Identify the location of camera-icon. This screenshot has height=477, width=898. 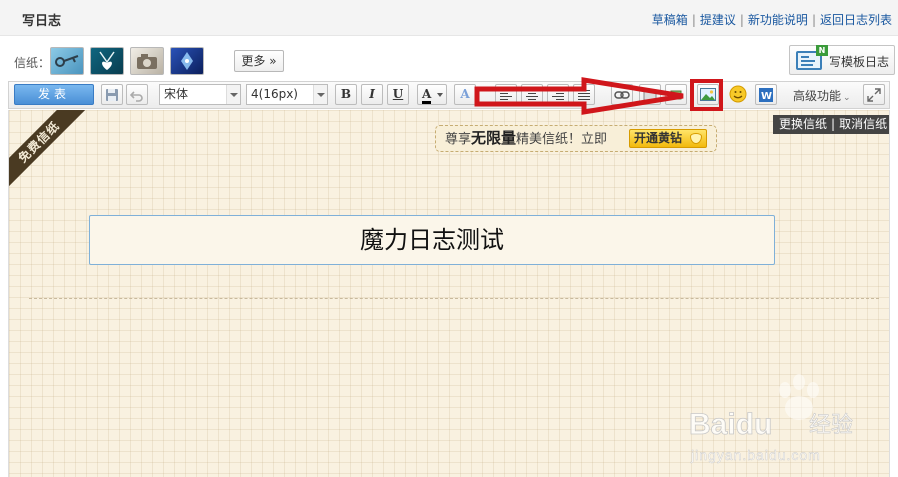
(147, 61).